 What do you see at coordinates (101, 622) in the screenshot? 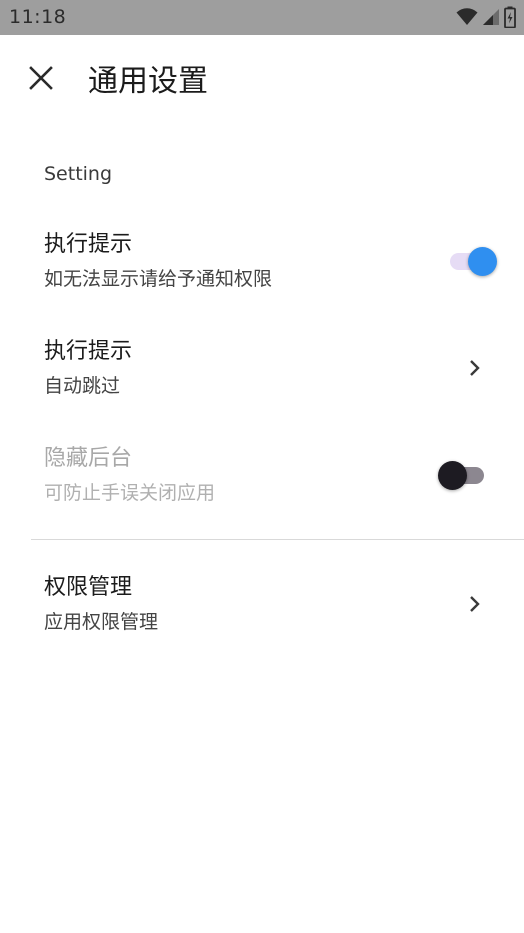
I see `setting-subtitle: 应用权限管理` at bounding box center [101, 622].